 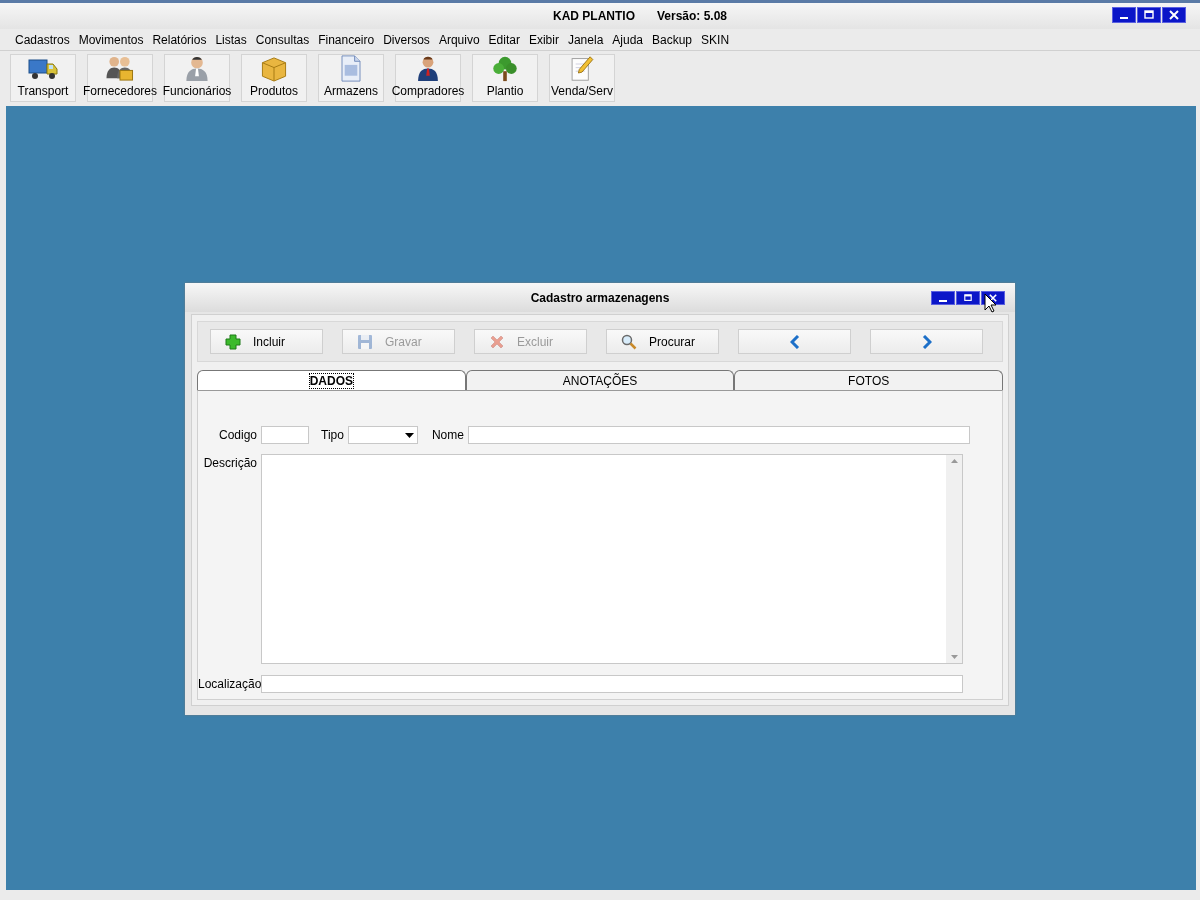 What do you see at coordinates (230, 39) in the screenshot?
I see `menu-item: Listas` at bounding box center [230, 39].